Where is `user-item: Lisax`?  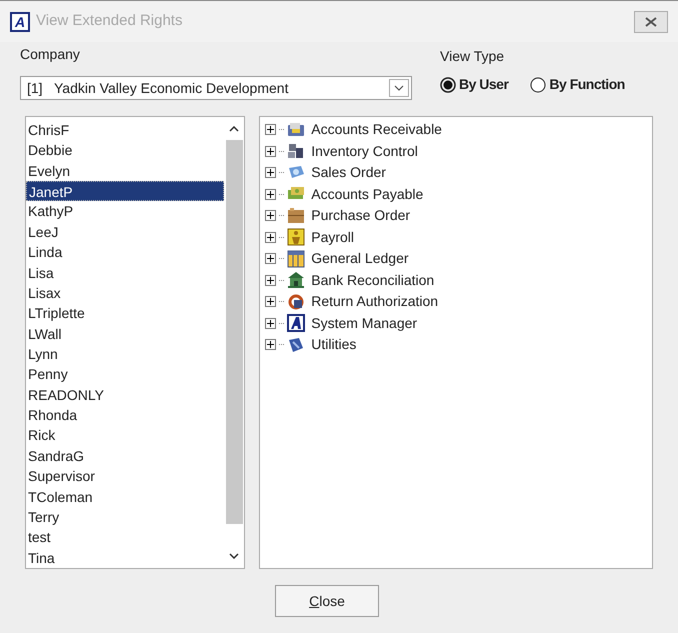
user-item: Lisax is located at coordinates (125, 293).